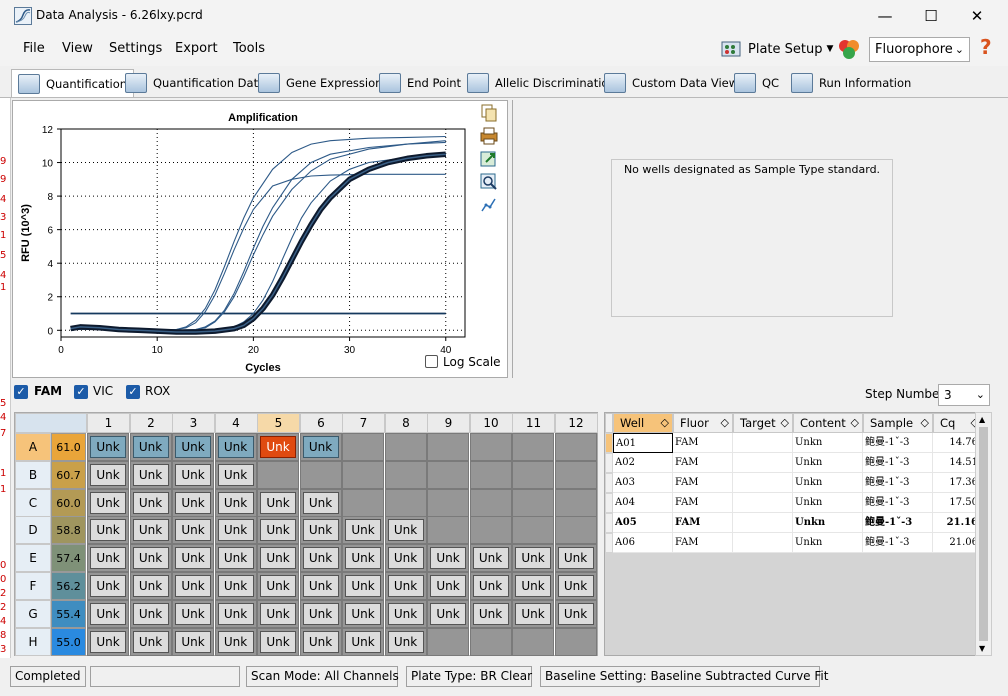 The image size is (1008, 696). Describe the element at coordinates (898, 423) in the screenshot. I see `table-header-sample: Sample ◇` at that location.